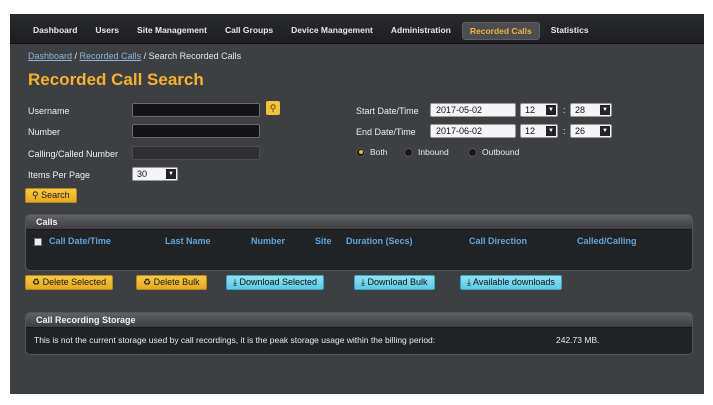 Image resolution: width=713 pixels, height=405 pixels. What do you see at coordinates (35, 195) in the screenshot?
I see `search-icon: ⚲` at bounding box center [35, 195].